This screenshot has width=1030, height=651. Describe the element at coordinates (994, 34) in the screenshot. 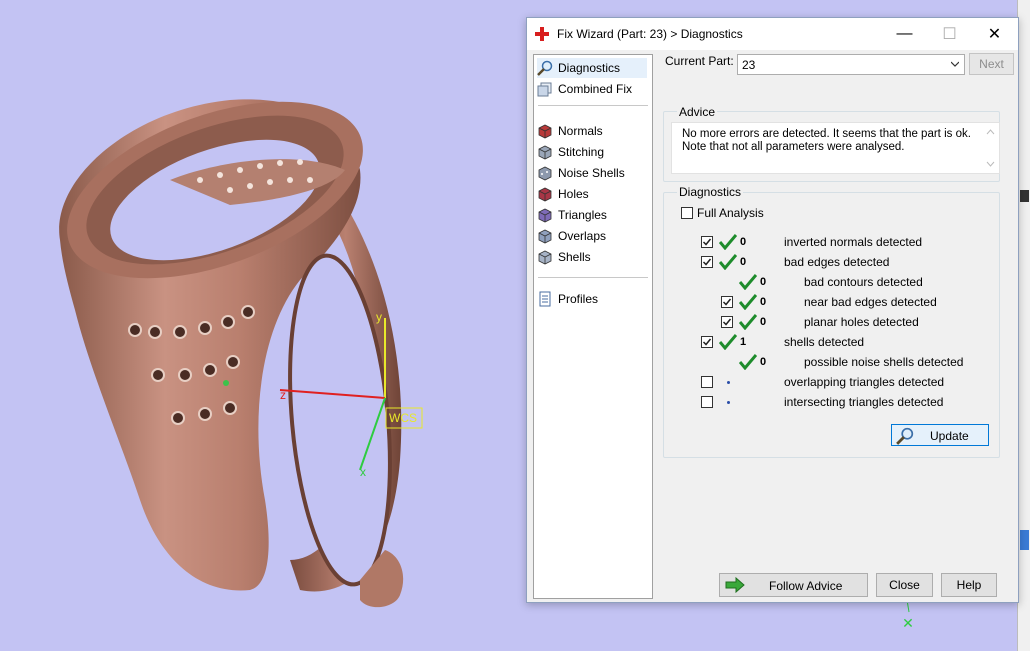

I see `close-window-button: ✕` at that location.